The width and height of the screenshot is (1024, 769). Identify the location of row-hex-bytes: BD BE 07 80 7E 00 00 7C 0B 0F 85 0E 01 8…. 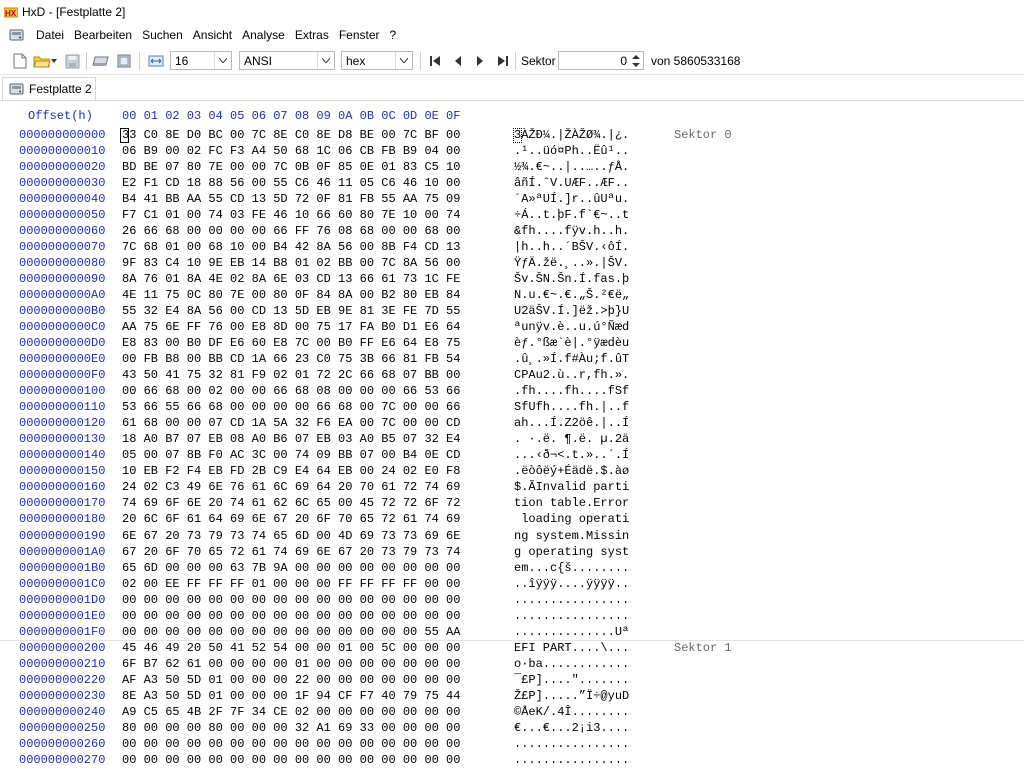
(291, 167).